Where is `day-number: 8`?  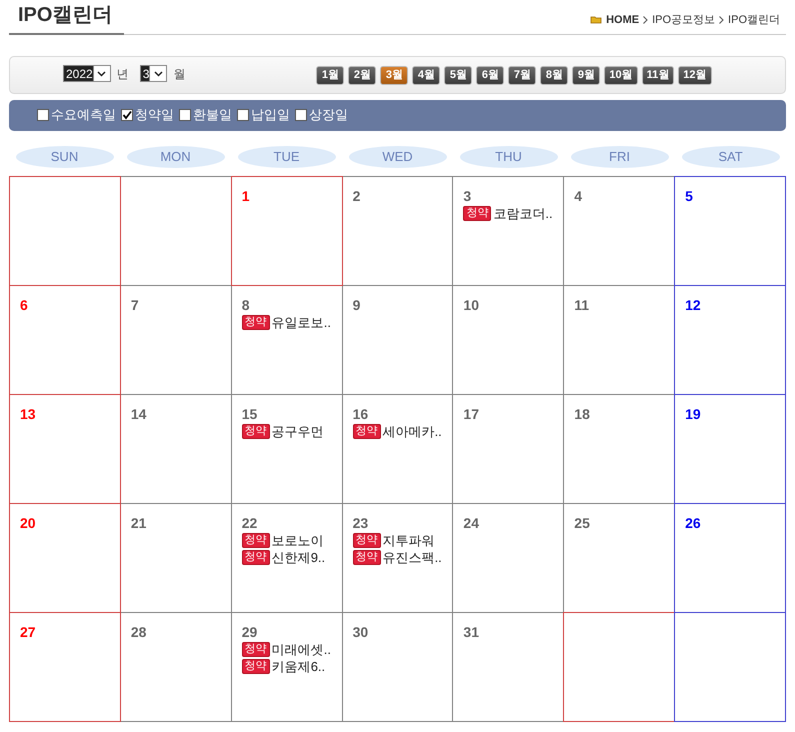
day-number: 8 is located at coordinates (246, 305).